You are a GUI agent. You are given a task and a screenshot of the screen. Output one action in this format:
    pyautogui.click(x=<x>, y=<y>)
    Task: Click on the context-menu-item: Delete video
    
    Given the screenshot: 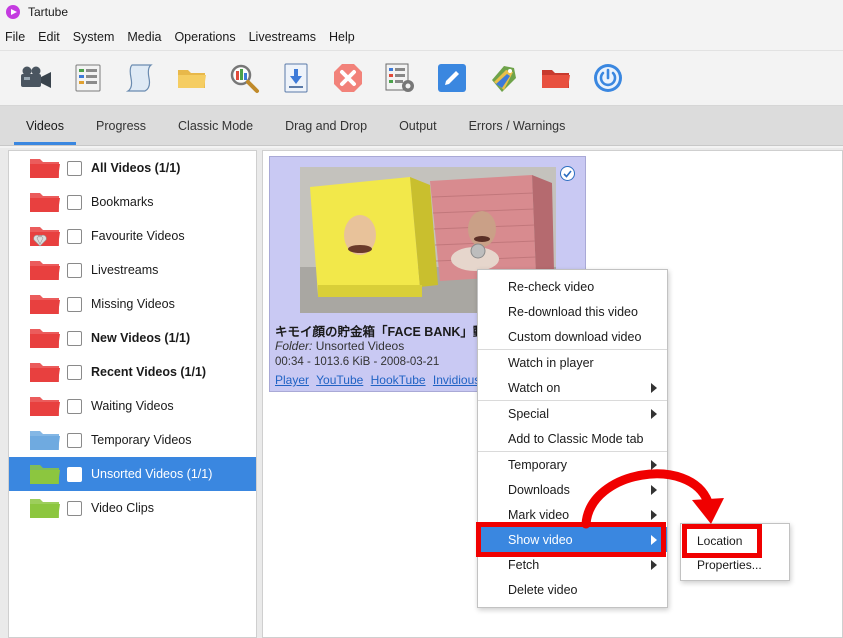 What is the action you would take?
    pyautogui.click(x=572, y=589)
    